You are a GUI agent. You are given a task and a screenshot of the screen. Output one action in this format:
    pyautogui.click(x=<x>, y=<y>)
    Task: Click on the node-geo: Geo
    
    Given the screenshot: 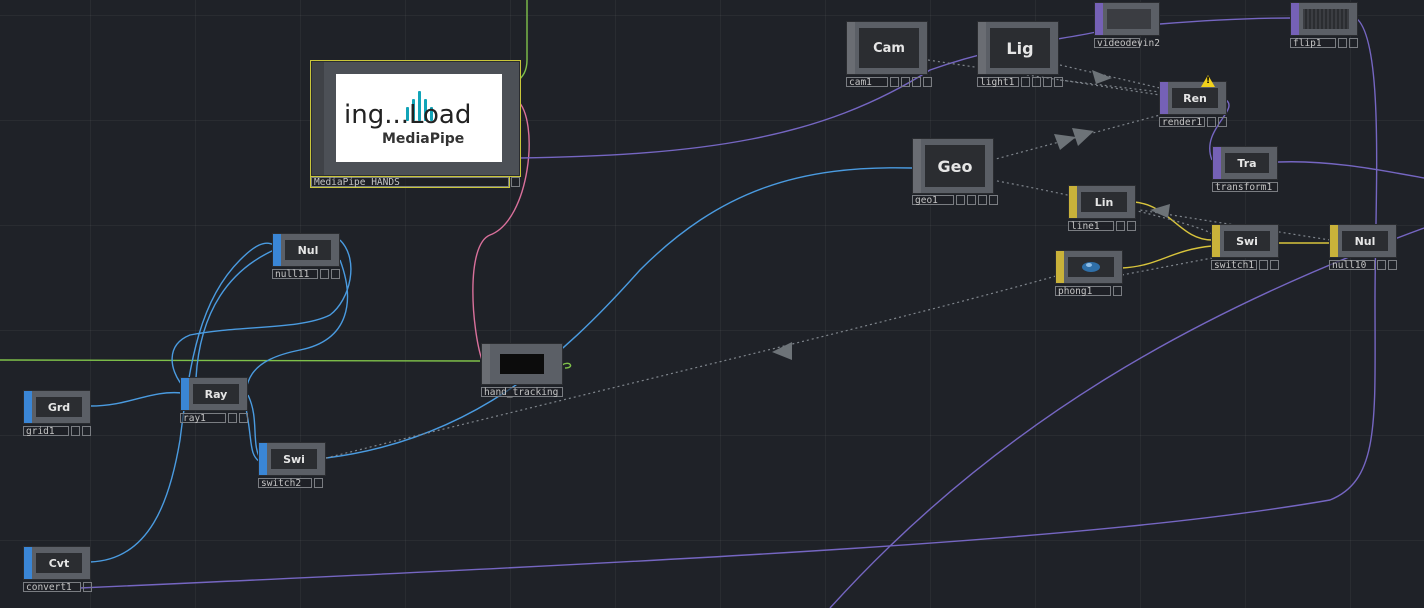 What is the action you would take?
    pyautogui.click(x=953, y=166)
    